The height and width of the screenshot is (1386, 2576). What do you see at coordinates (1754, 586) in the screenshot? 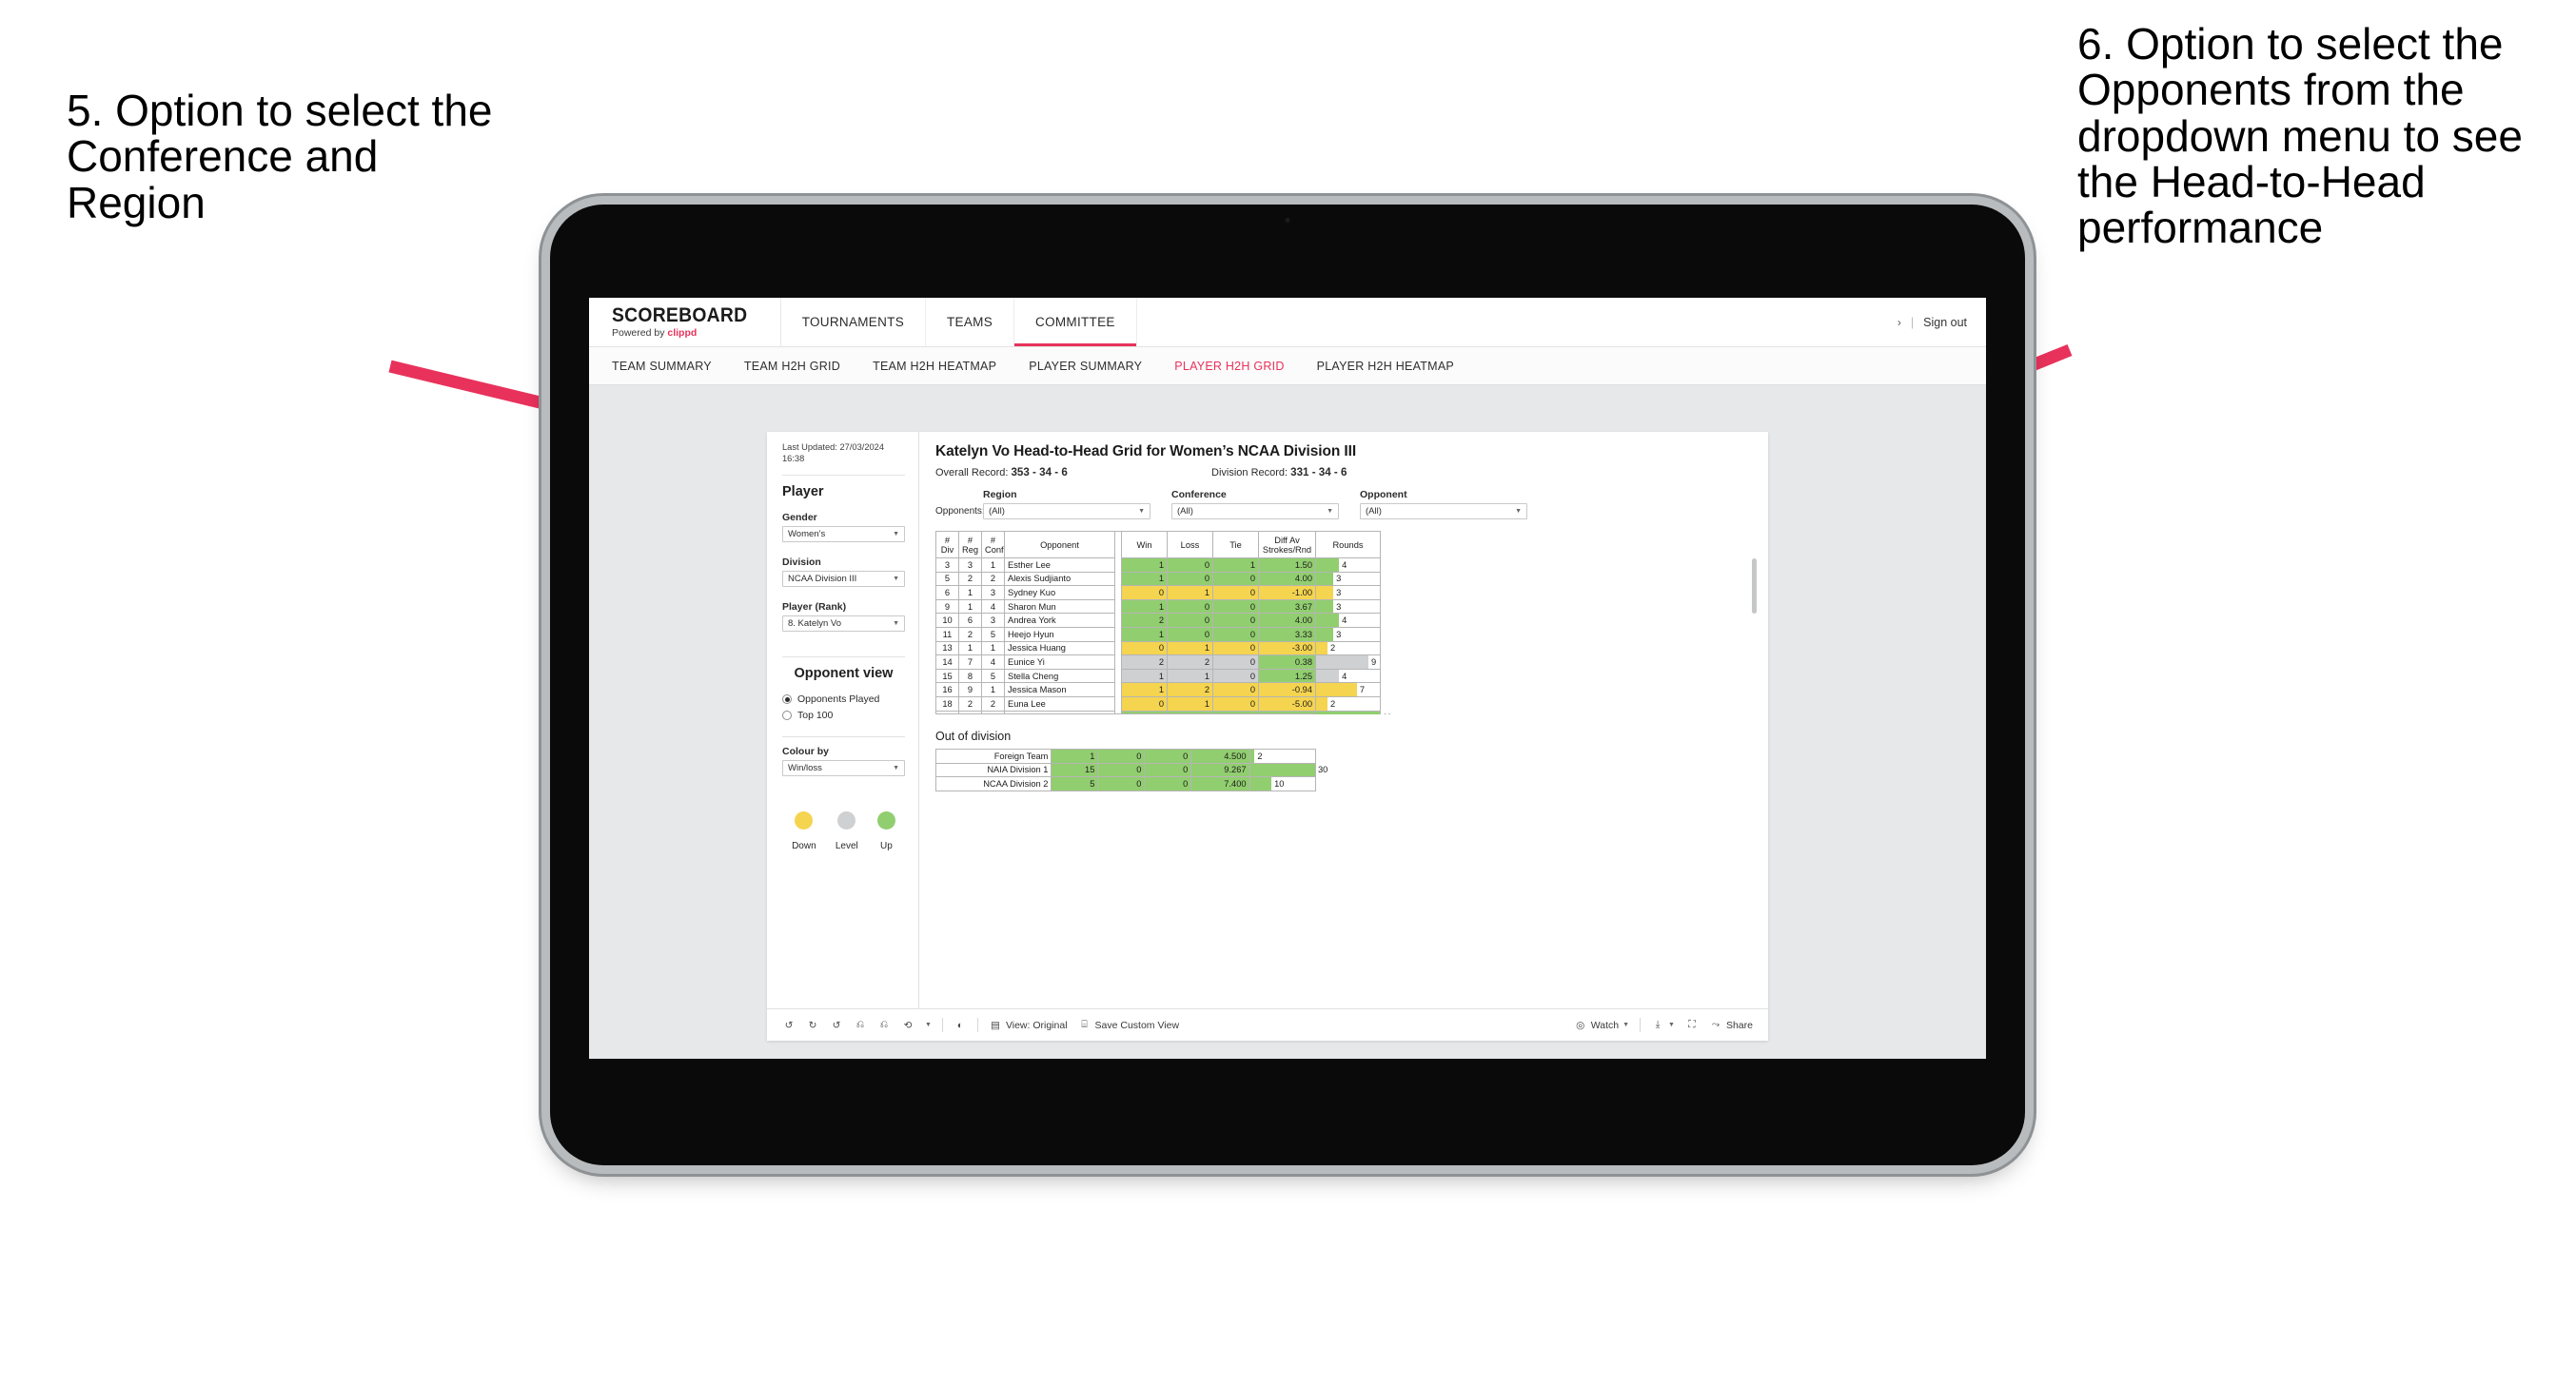
I see `h2h-grid-scrollbar` at bounding box center [1754, 586].